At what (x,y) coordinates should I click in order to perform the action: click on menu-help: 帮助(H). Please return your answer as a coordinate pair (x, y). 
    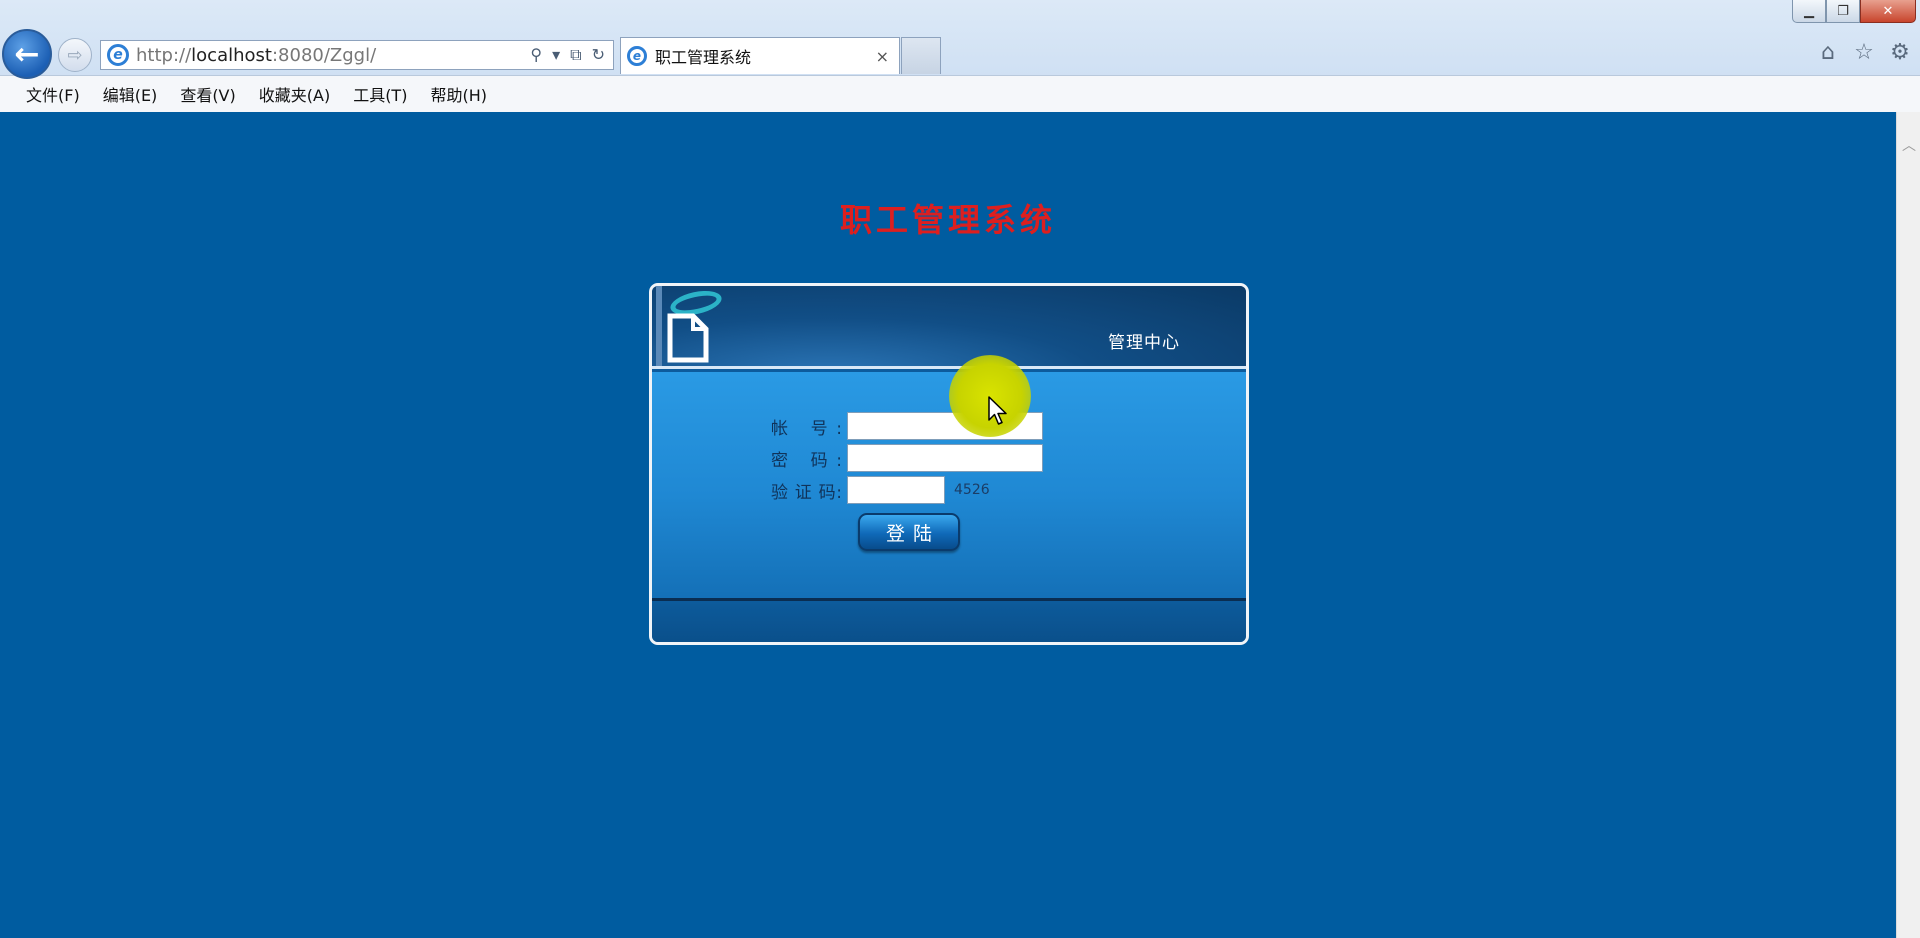
    Looking at the image, I should click on (458, 94).